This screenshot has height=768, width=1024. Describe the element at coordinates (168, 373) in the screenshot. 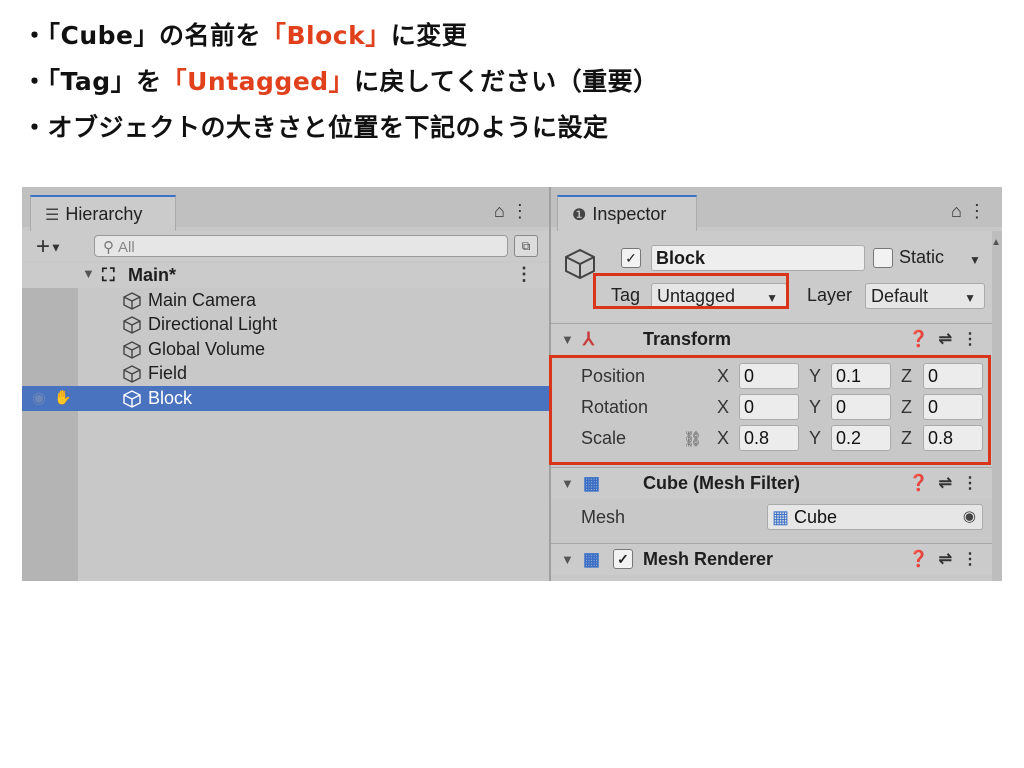

I see `item-label: Field` at that location.